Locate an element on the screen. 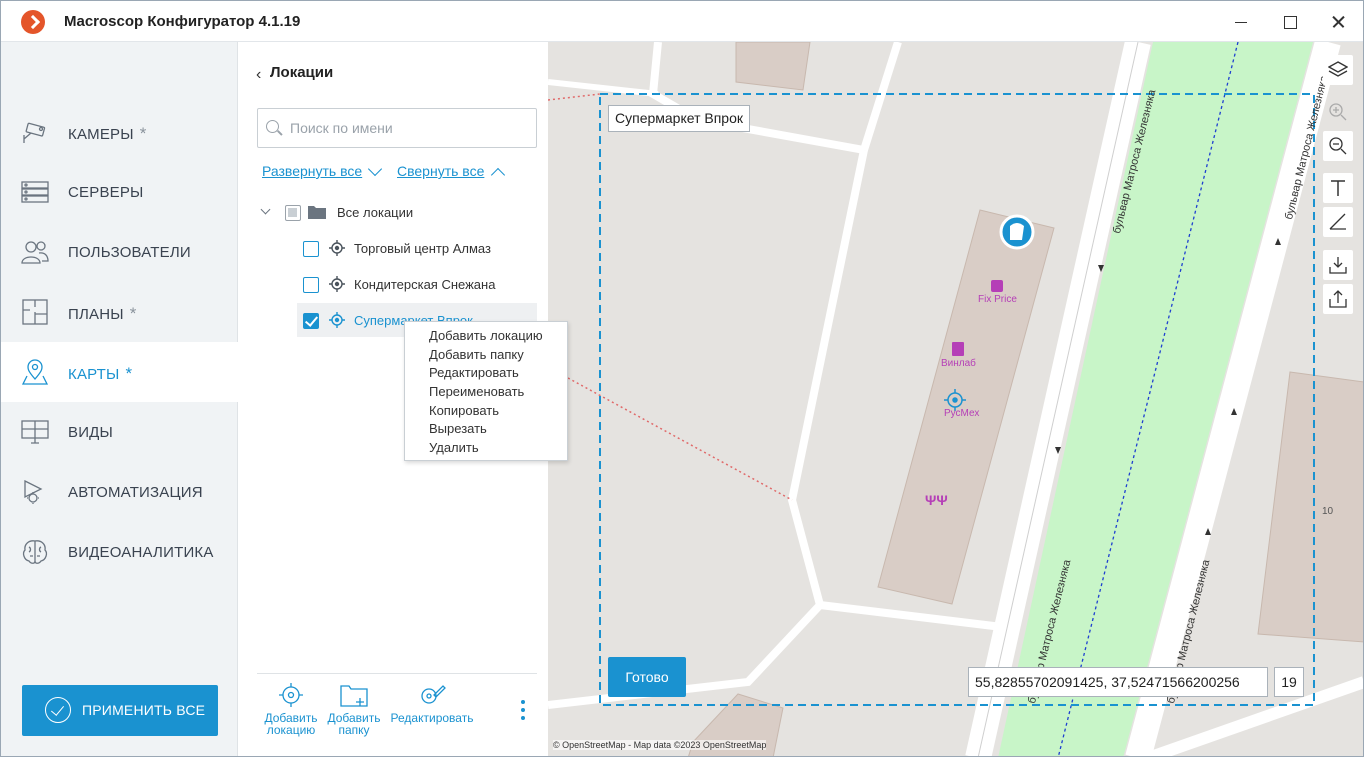 The width and height of the screenshot is (1364, 757). tree-label-location: Кондитерская Снежана is located at coordinates (425, 284).